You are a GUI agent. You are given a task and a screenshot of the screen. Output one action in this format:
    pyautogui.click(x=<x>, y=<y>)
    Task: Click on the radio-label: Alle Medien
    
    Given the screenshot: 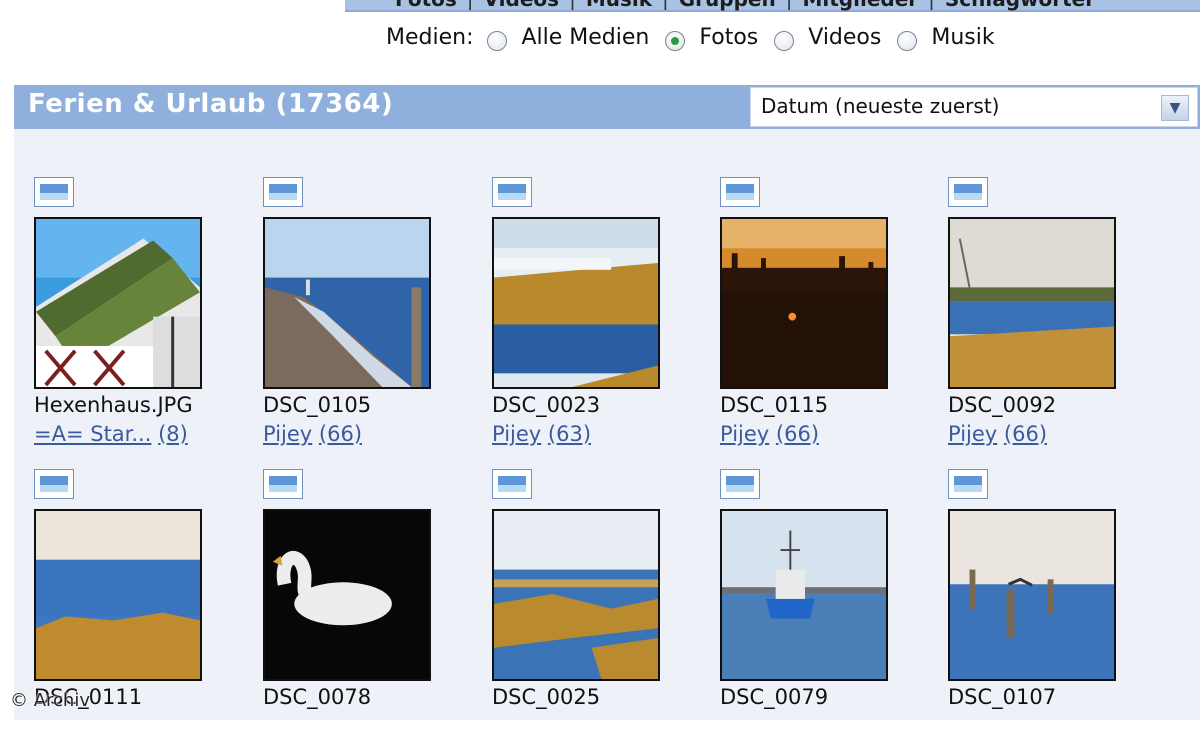 What is the action you would take?
    pyautogui.click(x=585, y=37)
    